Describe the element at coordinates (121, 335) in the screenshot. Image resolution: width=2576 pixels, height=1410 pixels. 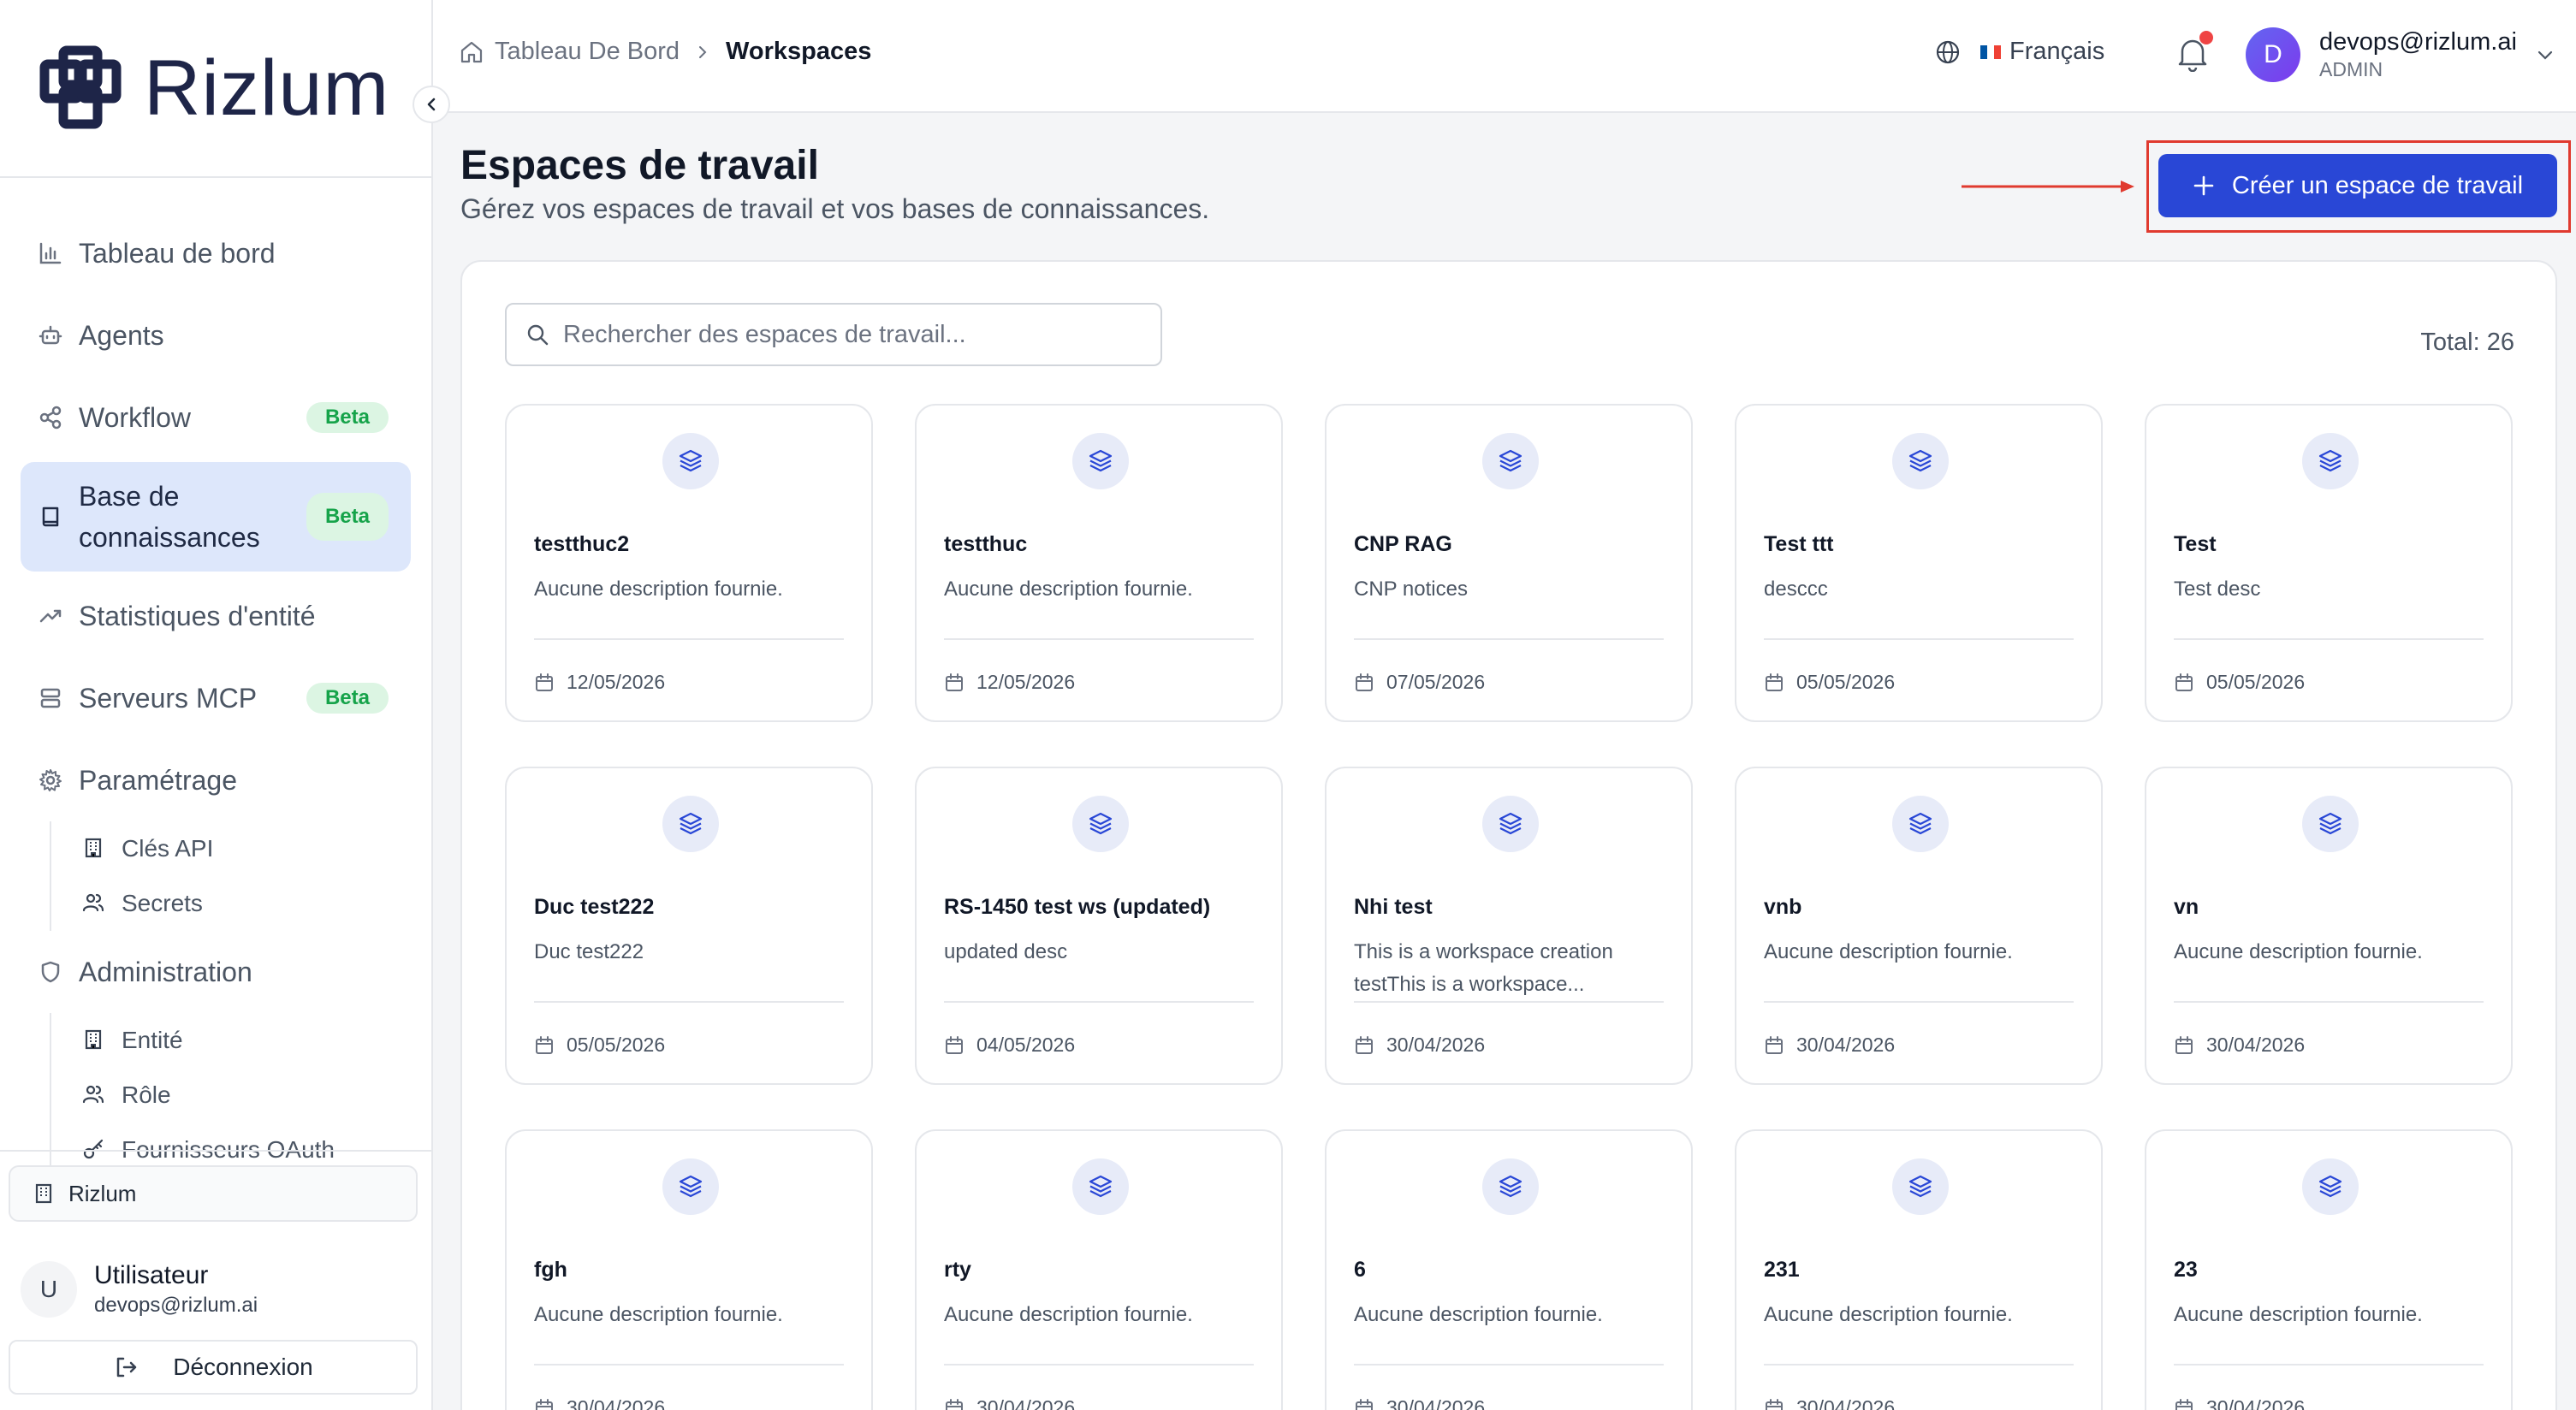
I see `sidebar-item-label: Agents` at that location.